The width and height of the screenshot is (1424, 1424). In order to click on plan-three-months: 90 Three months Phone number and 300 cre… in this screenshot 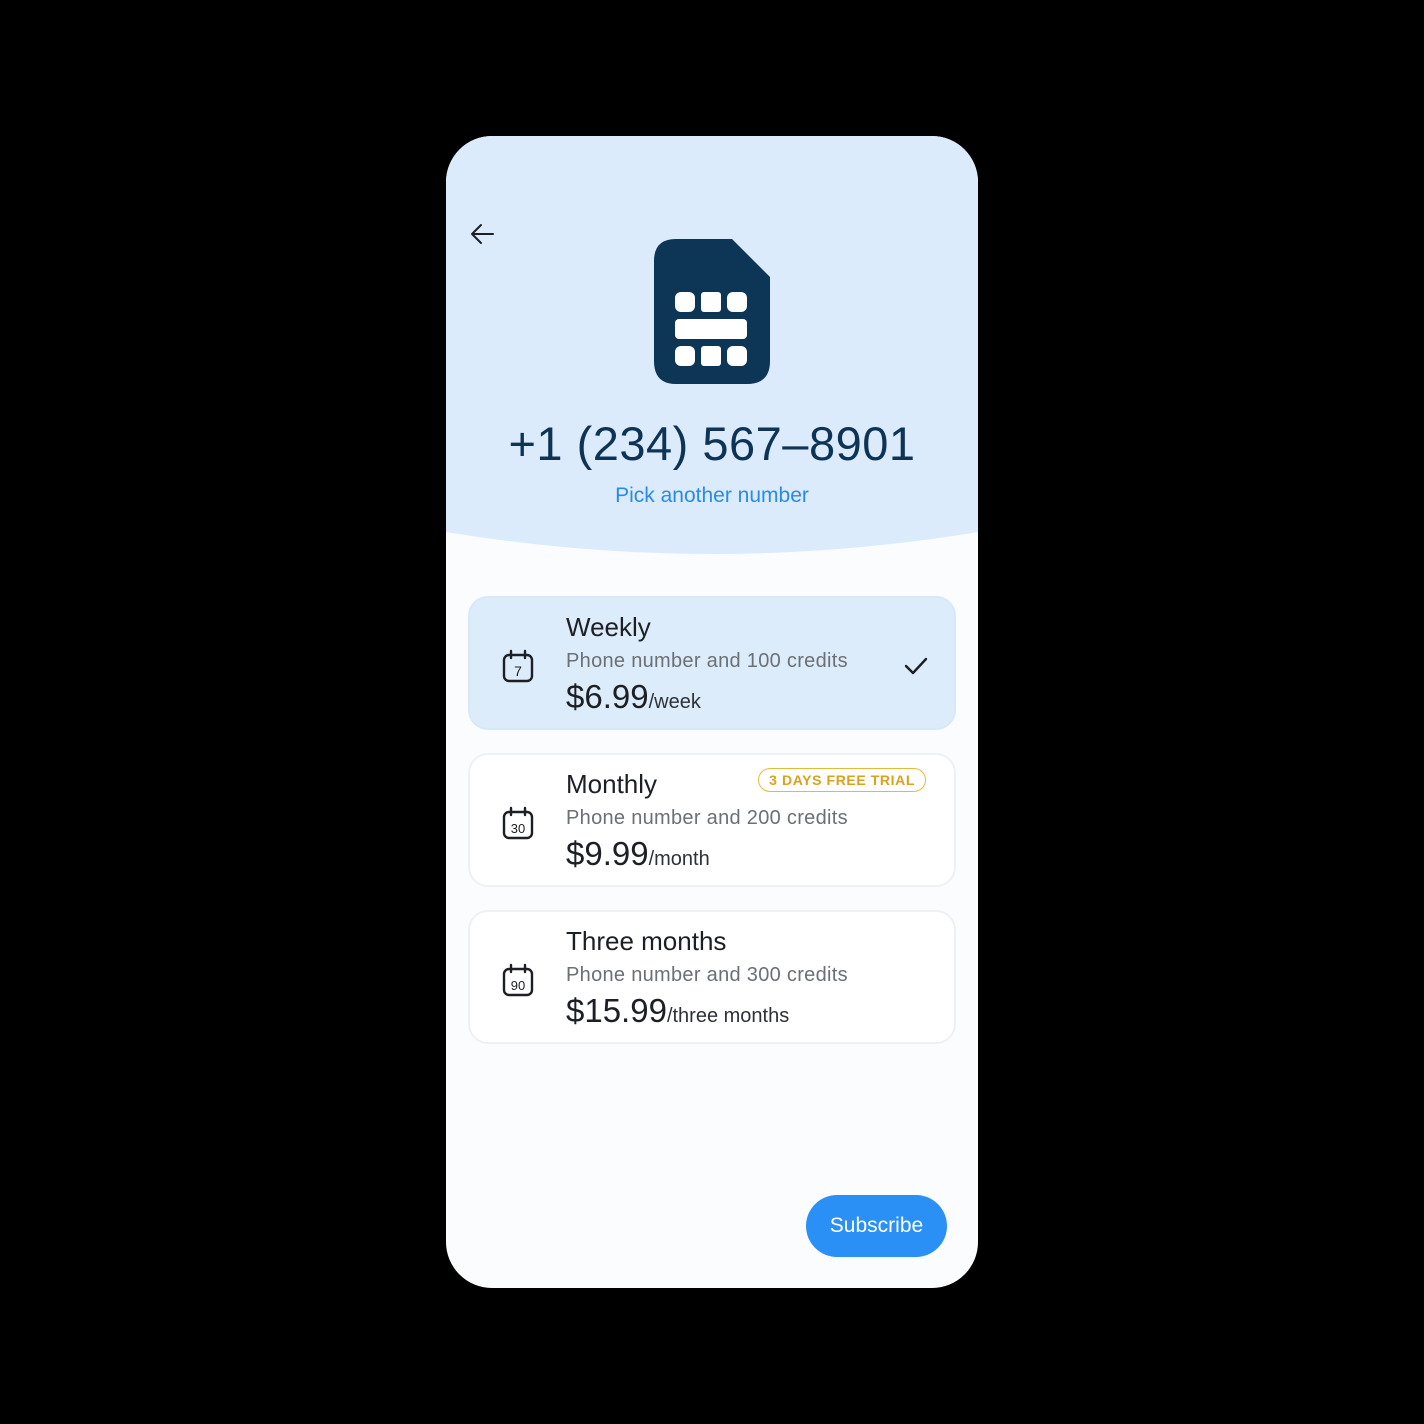, I will do `click(712, 977)`.